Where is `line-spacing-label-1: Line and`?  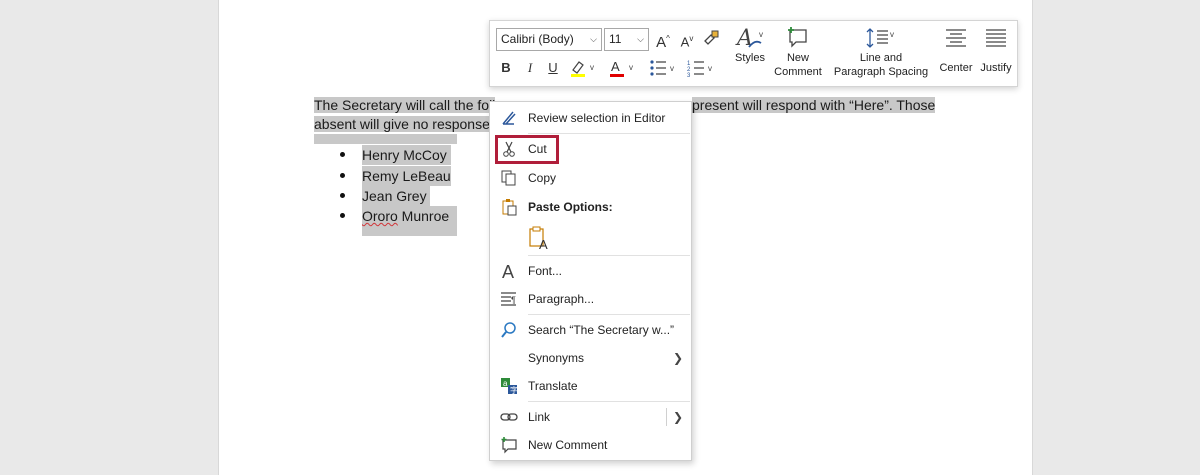 line-spacing-label-1: Line and is located at coordinates (881, 58).